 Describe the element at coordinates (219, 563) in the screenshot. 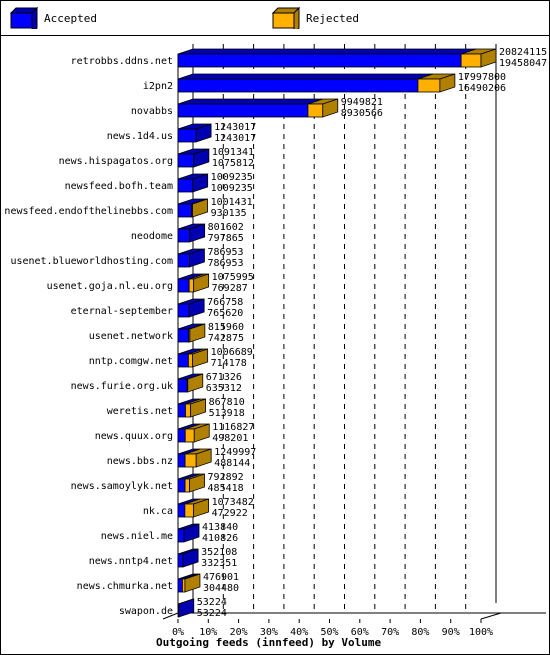

I see `value-label-accepted: 332351` at that location.